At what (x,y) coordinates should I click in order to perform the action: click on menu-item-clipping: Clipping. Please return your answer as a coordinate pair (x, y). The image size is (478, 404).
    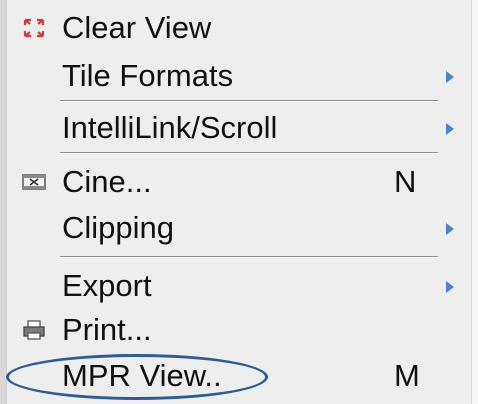
    Looking at the image, I should click on (239, 228).